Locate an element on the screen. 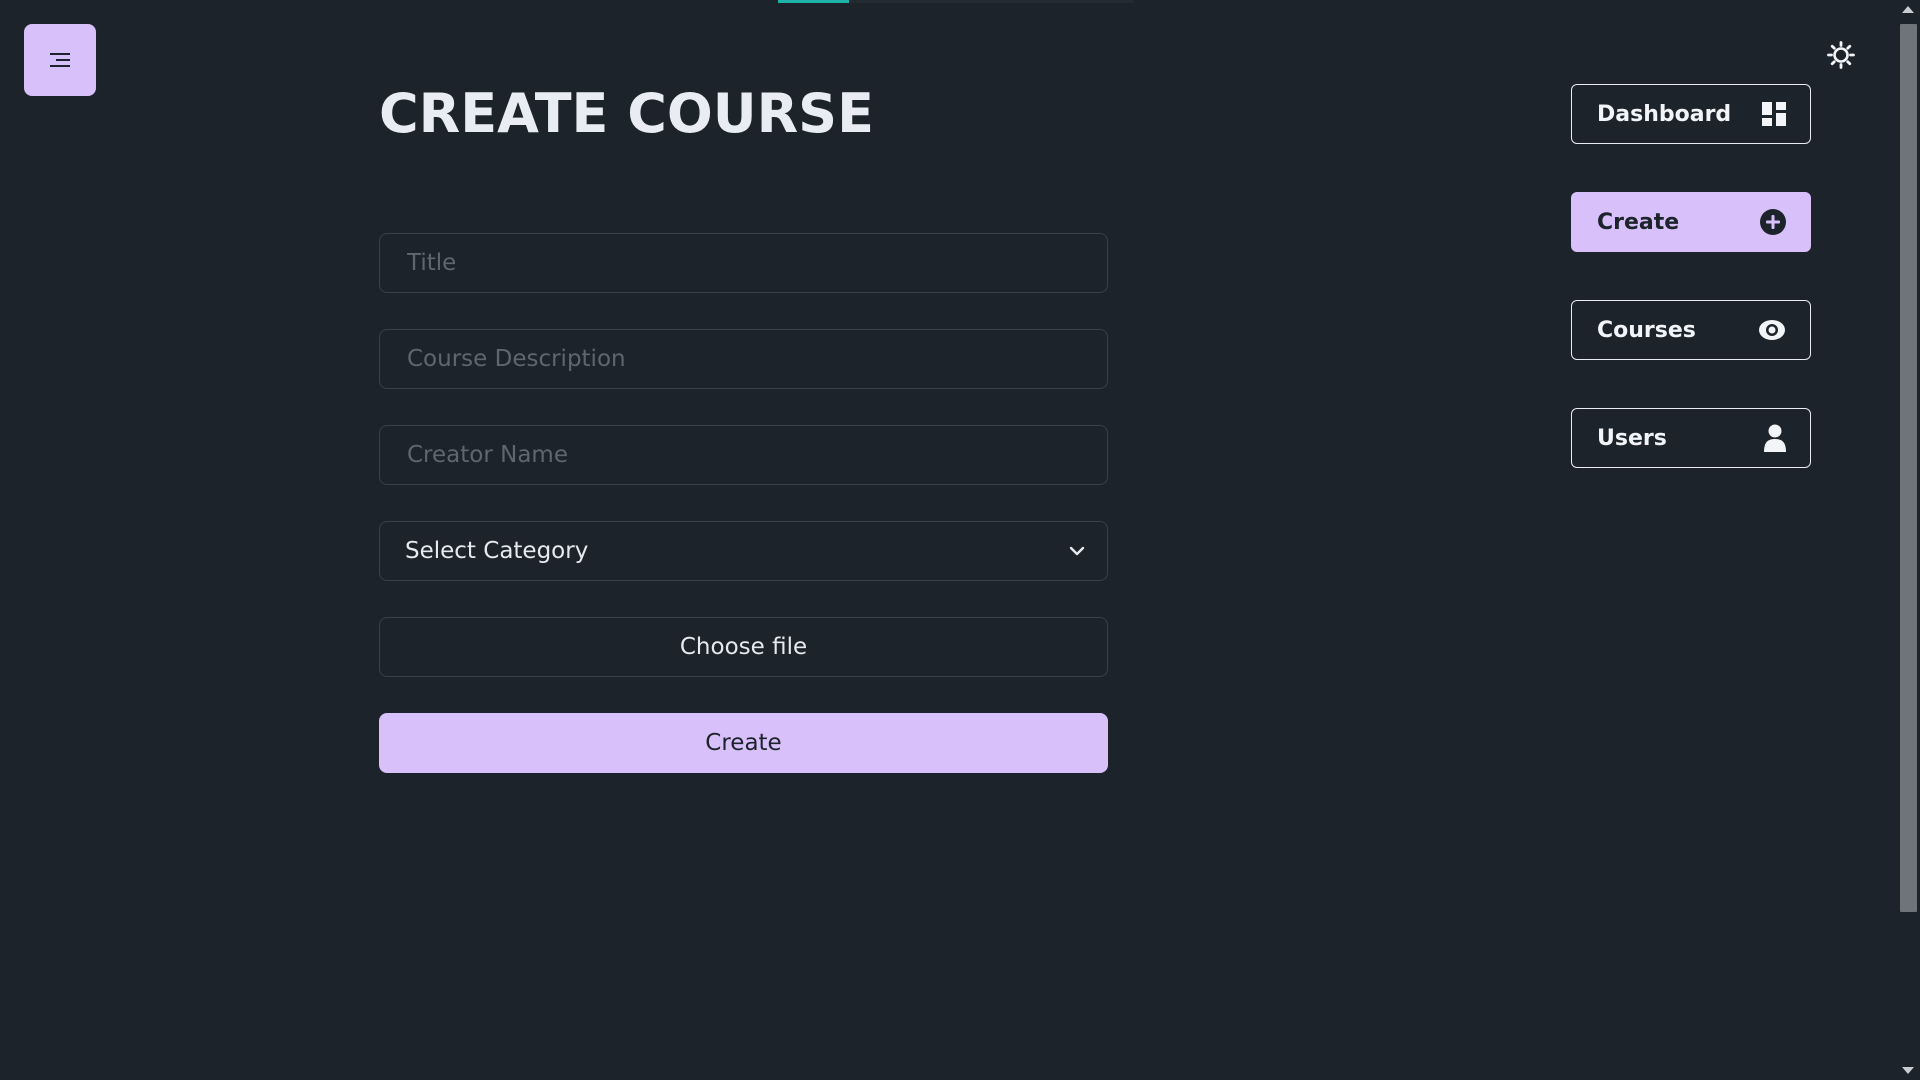 The height and width of the screenshot is (1080, 1920). scroll-up-arrow is located at coordinates (1908, 9).